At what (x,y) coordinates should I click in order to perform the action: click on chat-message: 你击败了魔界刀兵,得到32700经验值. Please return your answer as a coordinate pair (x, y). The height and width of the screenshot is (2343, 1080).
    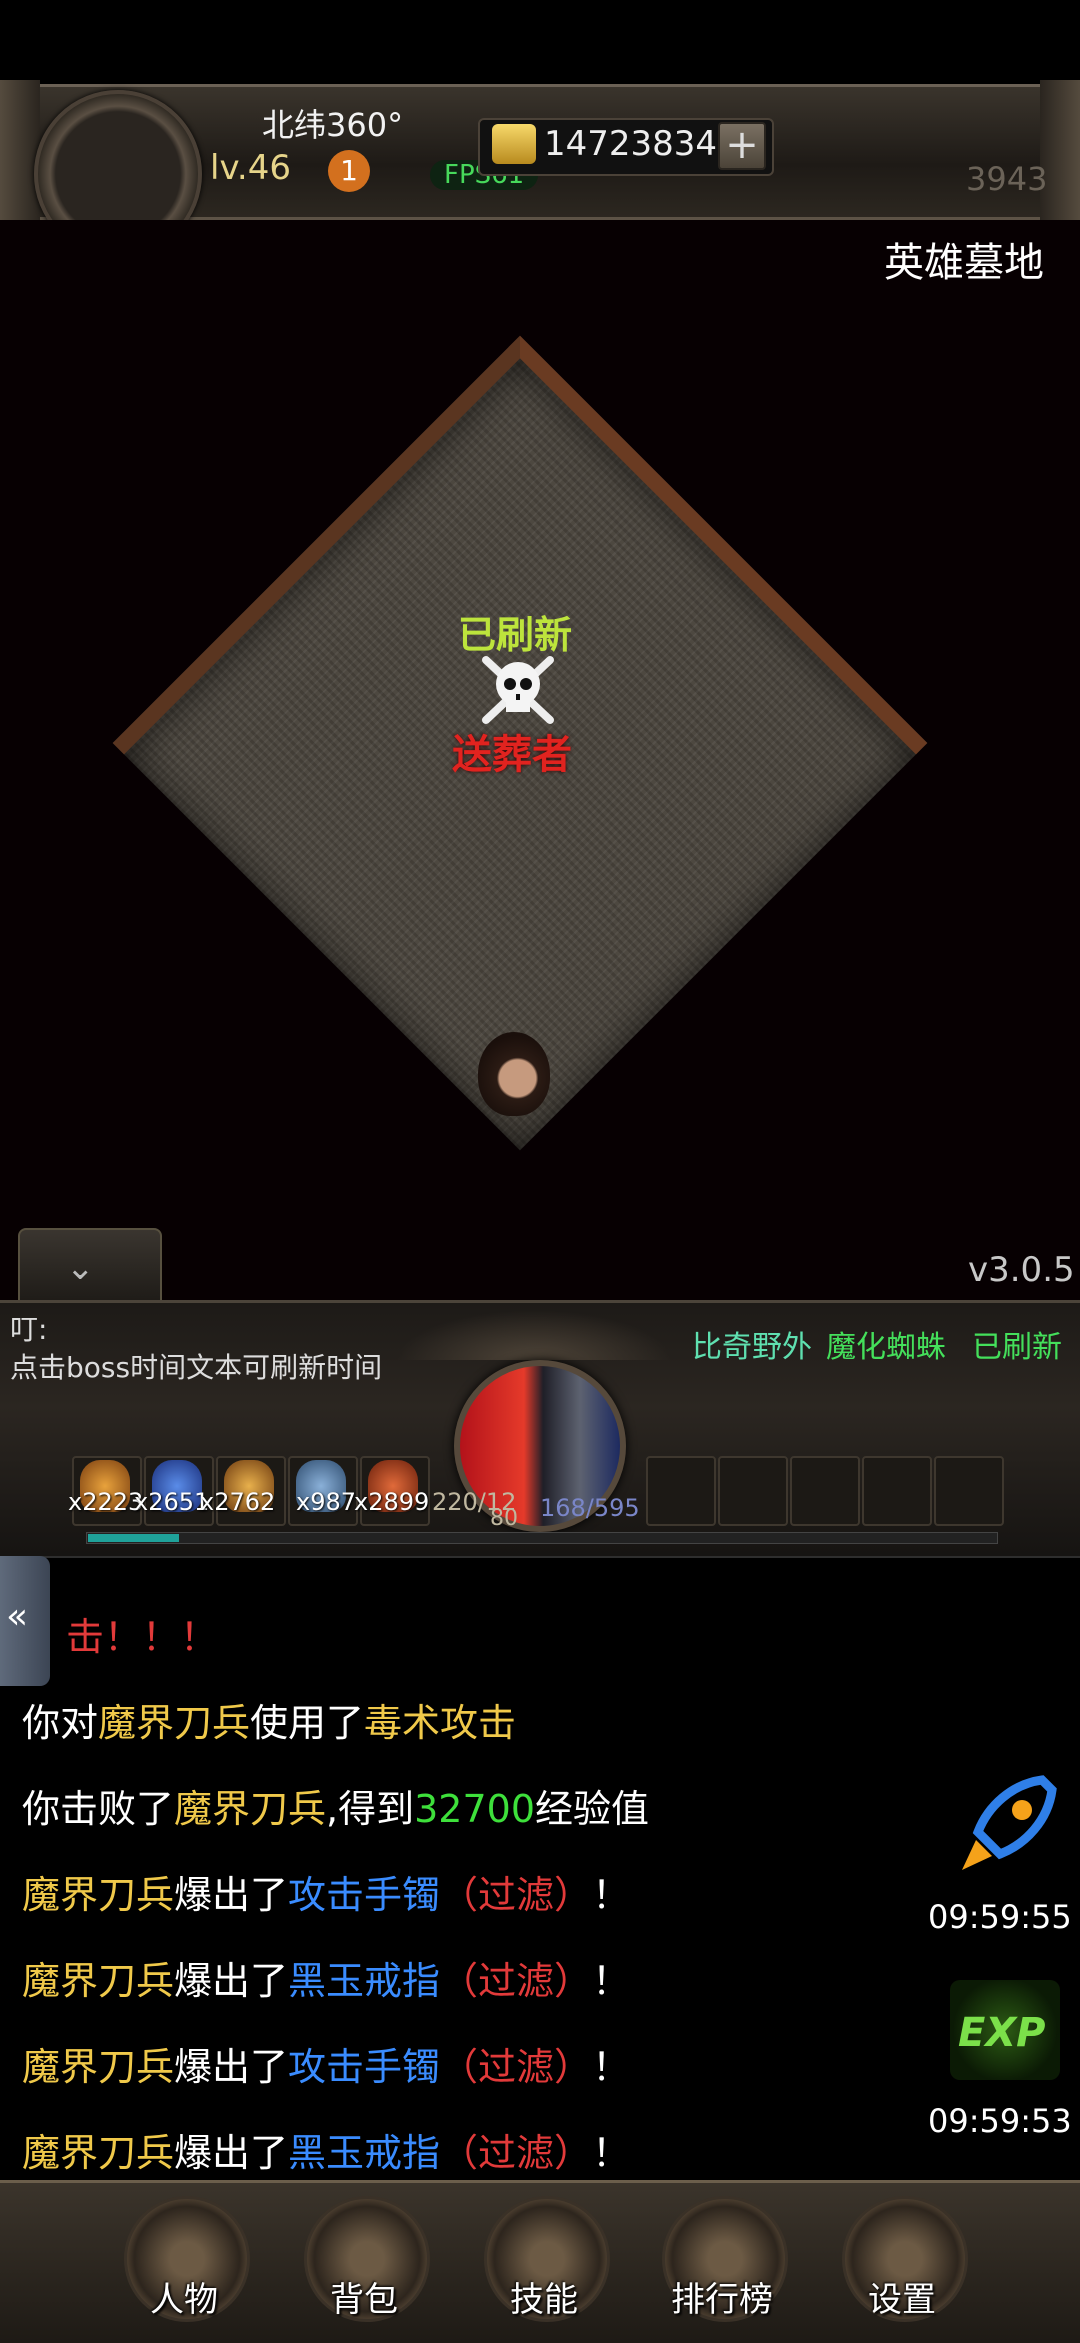
    Looking at the image, I should click on (335, 1805).